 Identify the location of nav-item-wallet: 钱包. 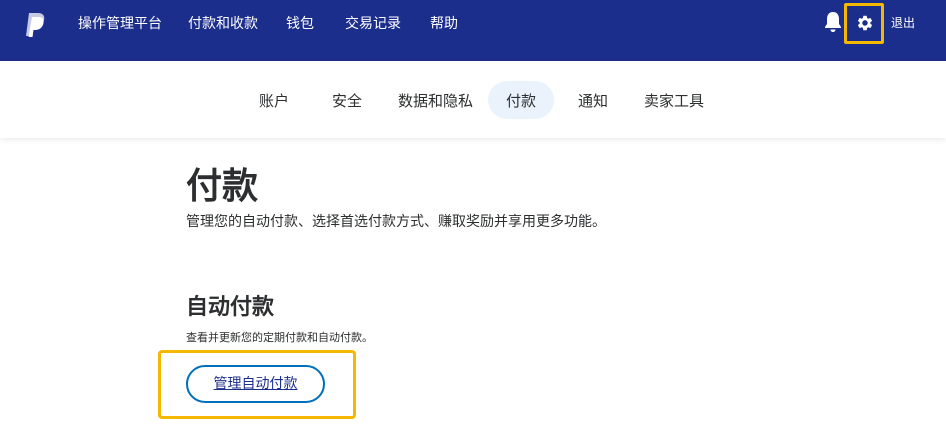
(300, 24).